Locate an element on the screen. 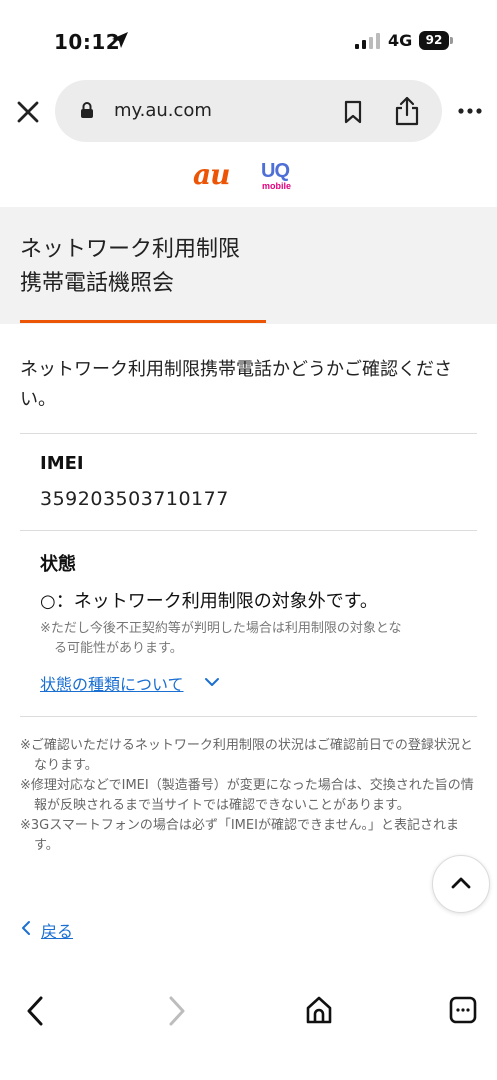 The width and height of the screenshot is (497, 1080). browser-forward-icon is located at coordinates (177, 1011).